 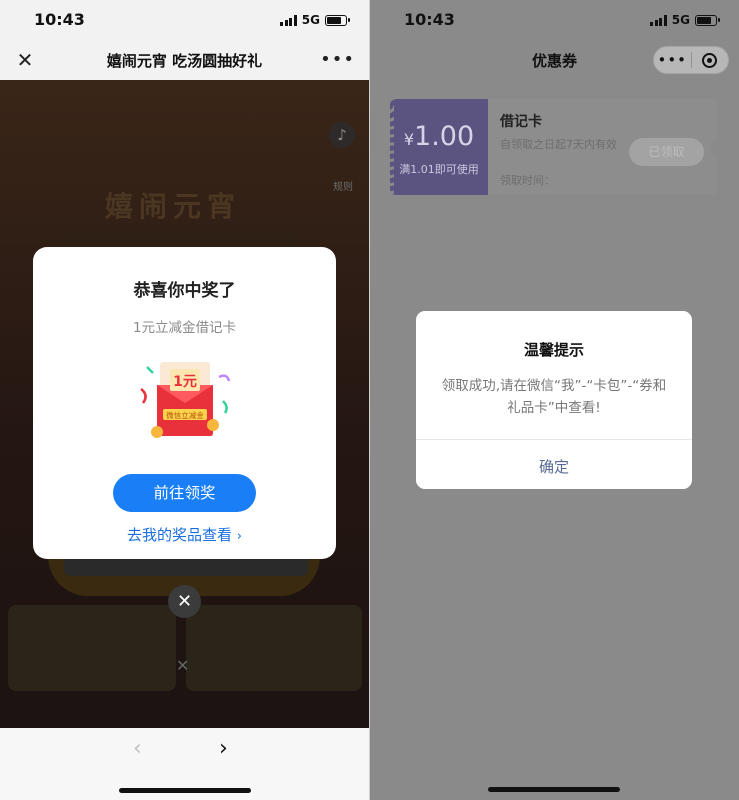 What do you see at coordinates (554, 397) in the screenshot?
I see `dialog-message: 领取成功,请在微信“我”-“卡包”-“券和礼品卡”中查看!` at bounding box center [554, 397].